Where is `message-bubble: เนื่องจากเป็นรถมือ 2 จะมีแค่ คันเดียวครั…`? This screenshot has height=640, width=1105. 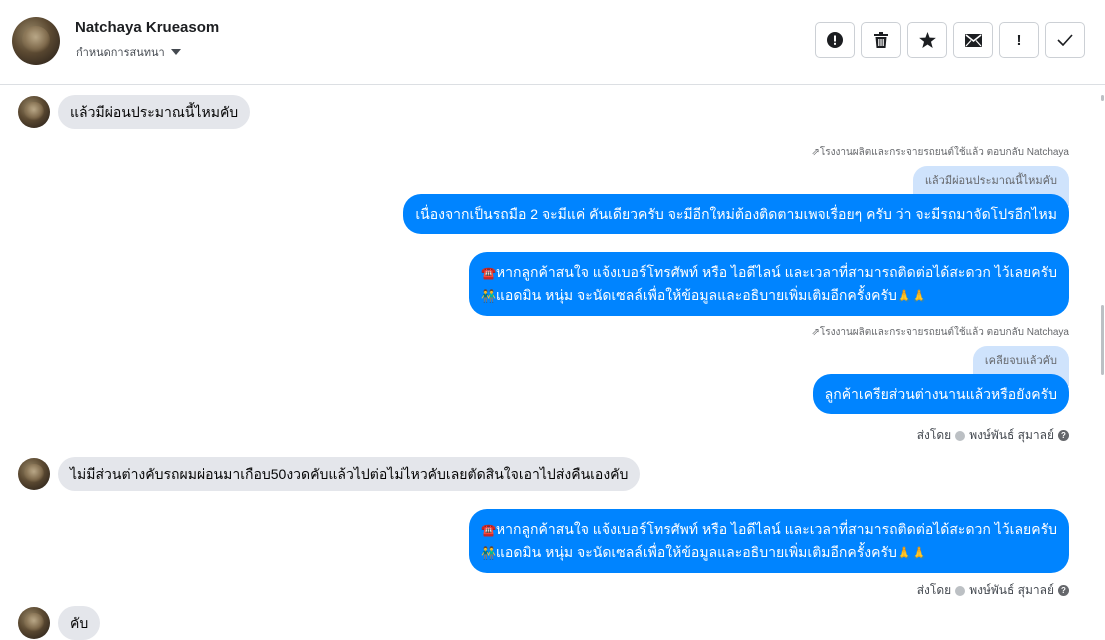 message-bubble: เนื่องจากเป็นรถมือ 2 จะมีแค่ คันเดียวครั… is located at coordinates (736, 214).